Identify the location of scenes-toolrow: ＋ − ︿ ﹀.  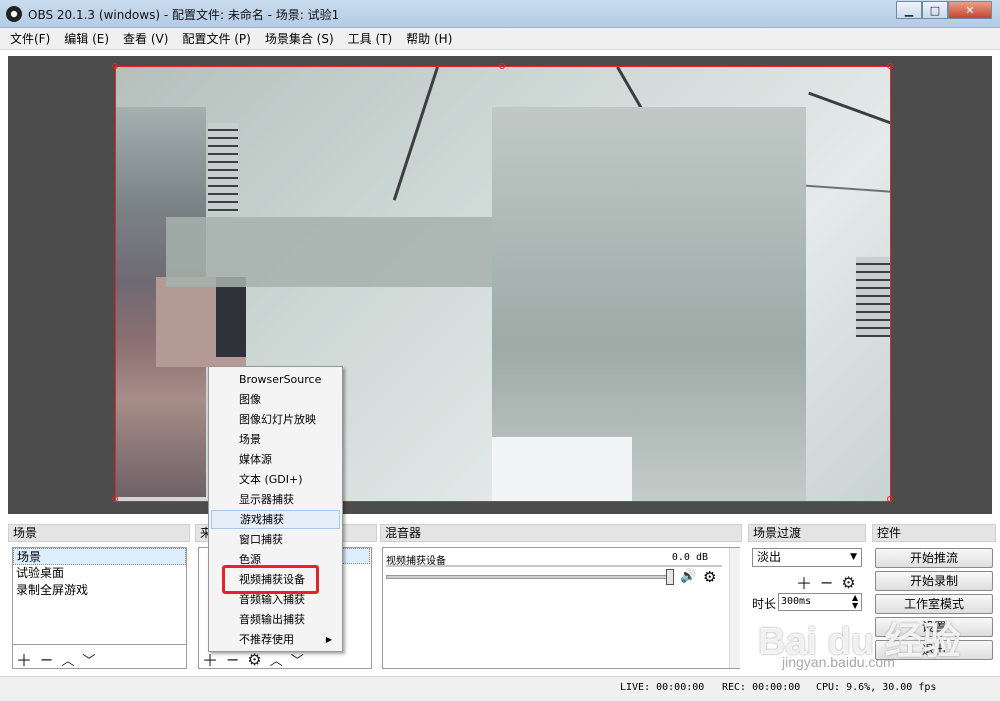
(59, 659).